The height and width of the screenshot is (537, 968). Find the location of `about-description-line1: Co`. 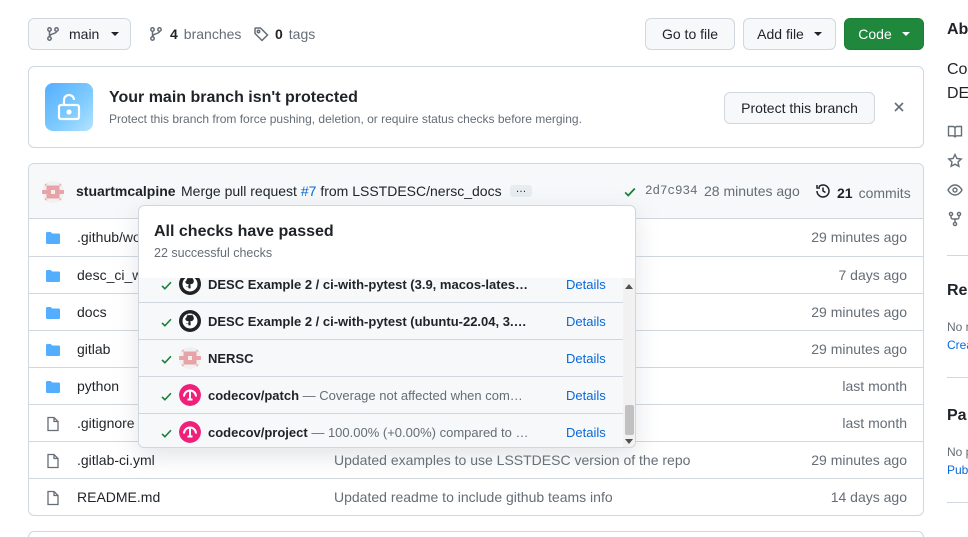

about-description-line1: Co is located at coordinates (957, 69).